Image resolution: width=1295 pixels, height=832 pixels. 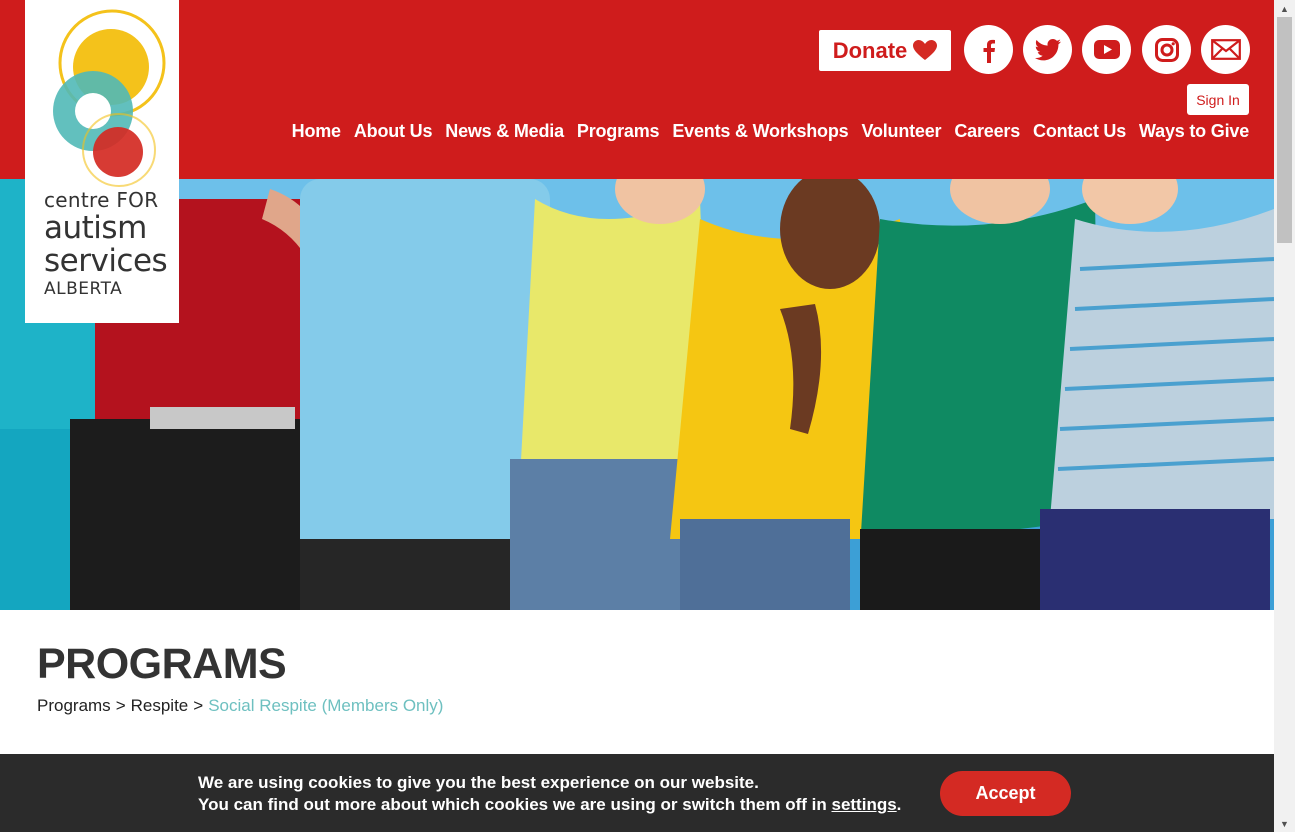 I want to click on nav-about-us: About Us, so click(x=393, y=131).